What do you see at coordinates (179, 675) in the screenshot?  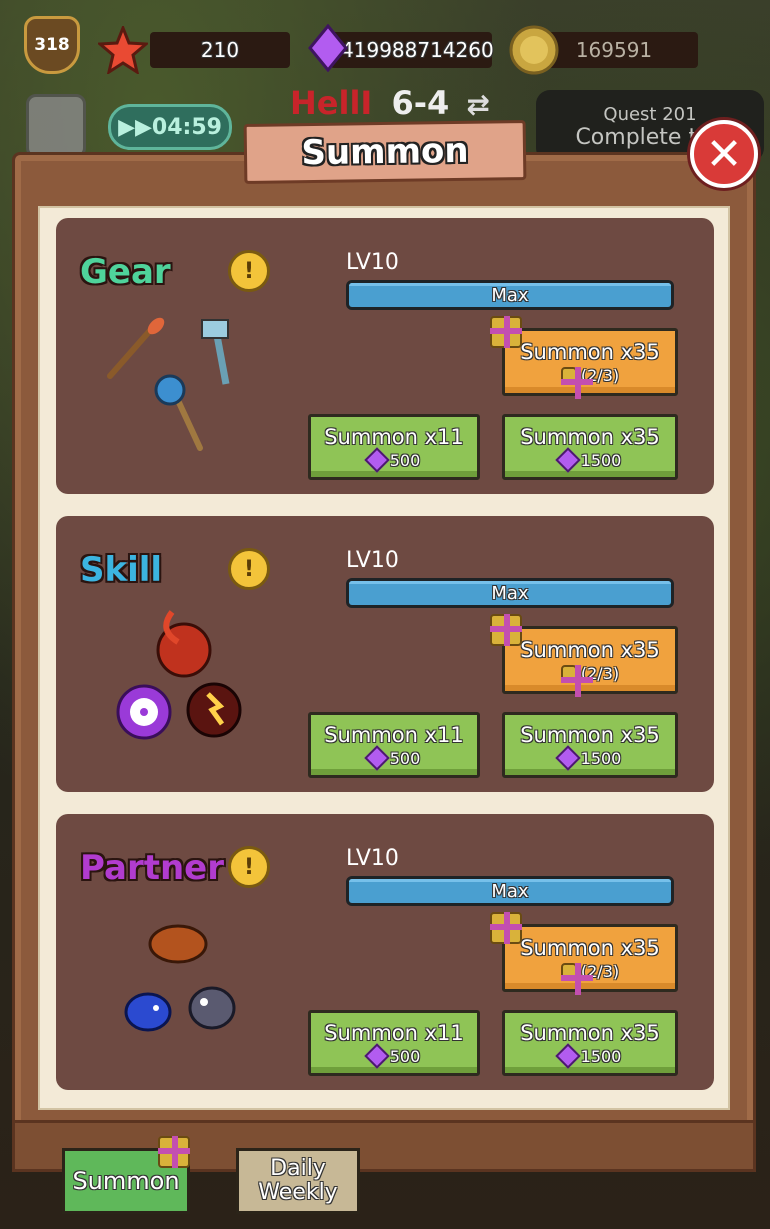 I see `skill-orbs-icon` at bounding box center [179, 675].